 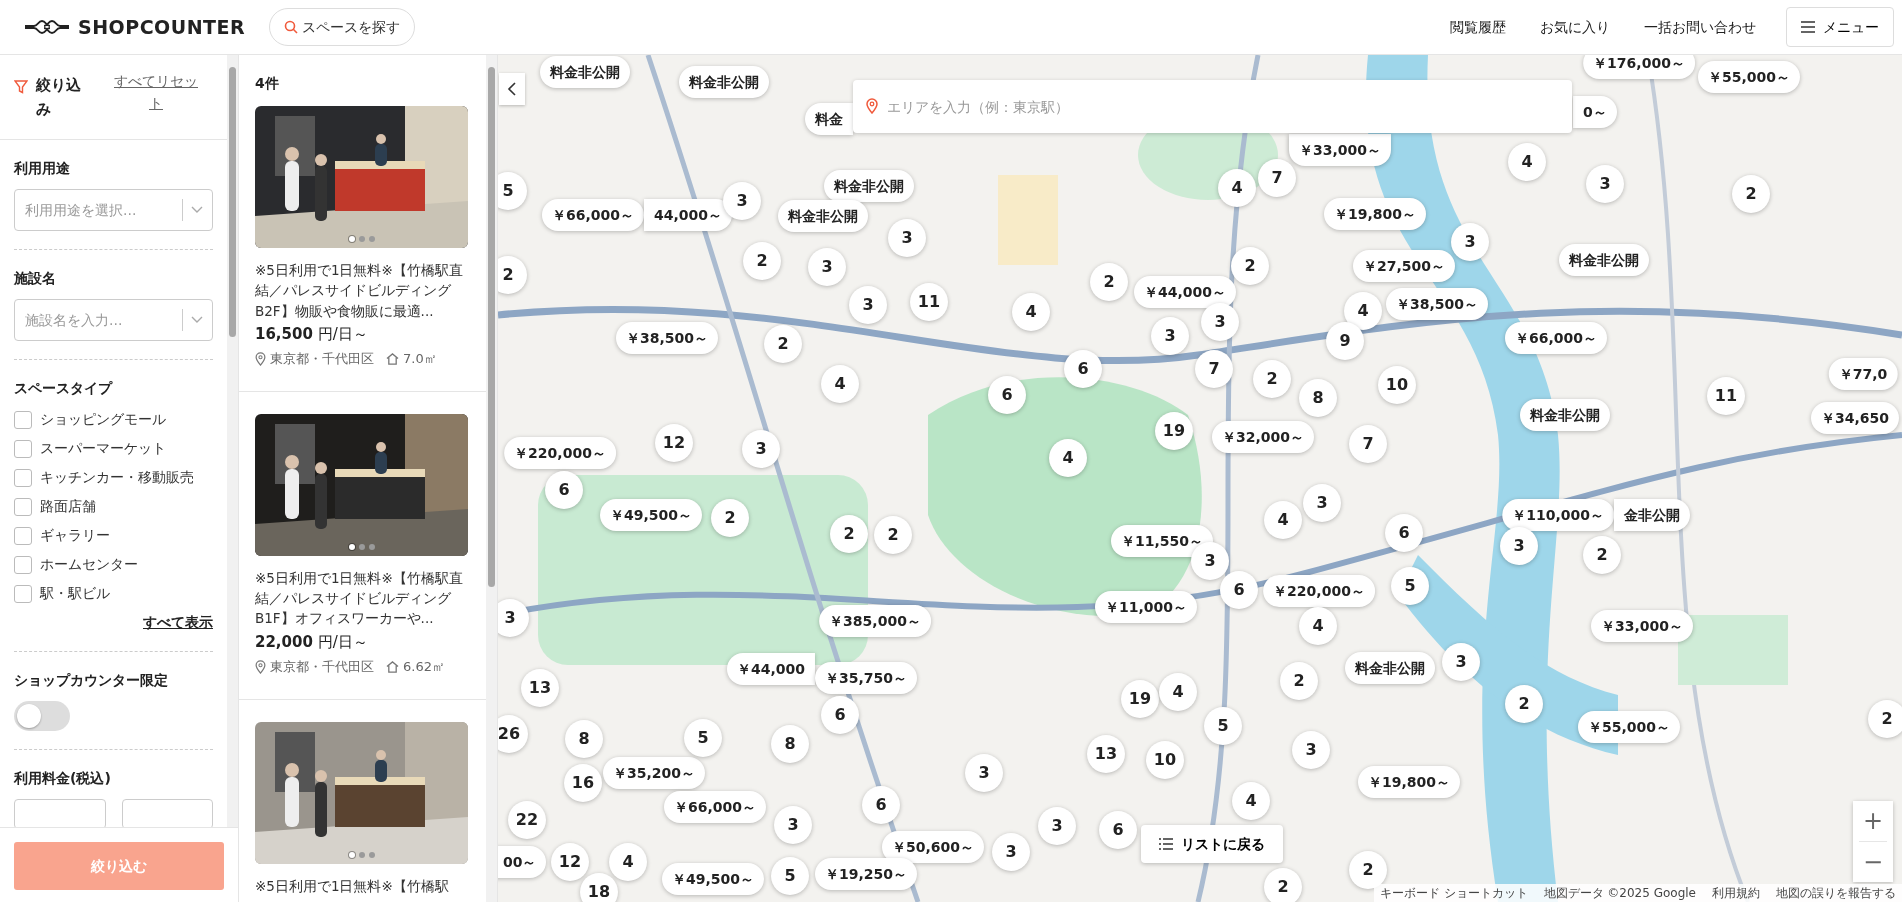 What do you see at coordinates (1478, 27) in the screenshot?
I see `nav-link: 閲覧履歴` at bounding box center [1478, 27].